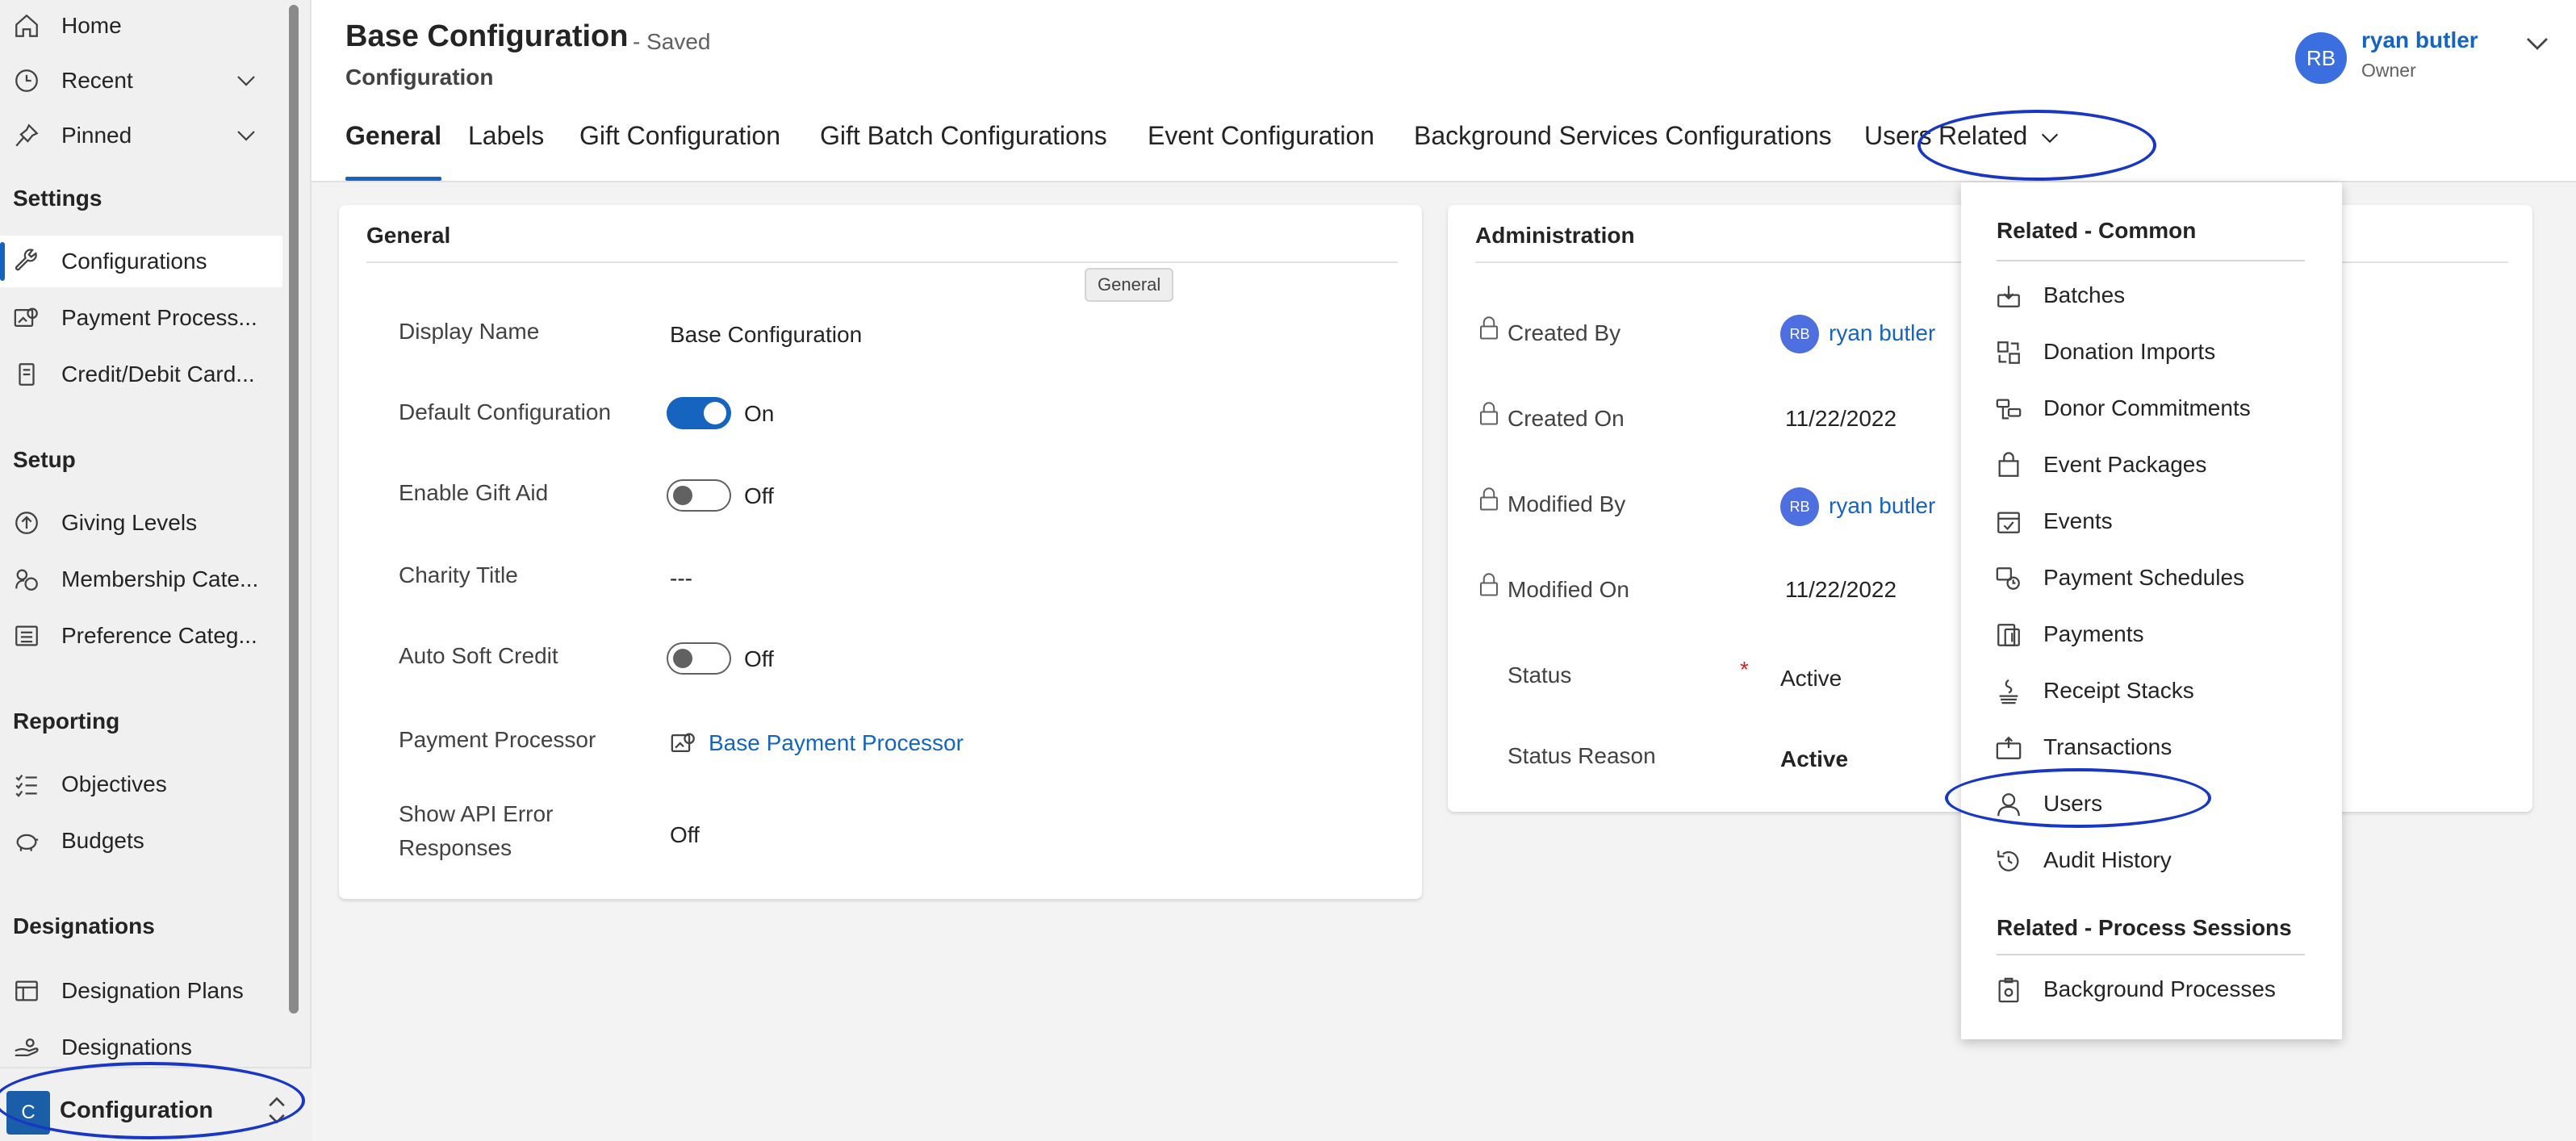 The image size is (2576, 1141). I want to click on payment-schedules-icon, so click(2008, 578).